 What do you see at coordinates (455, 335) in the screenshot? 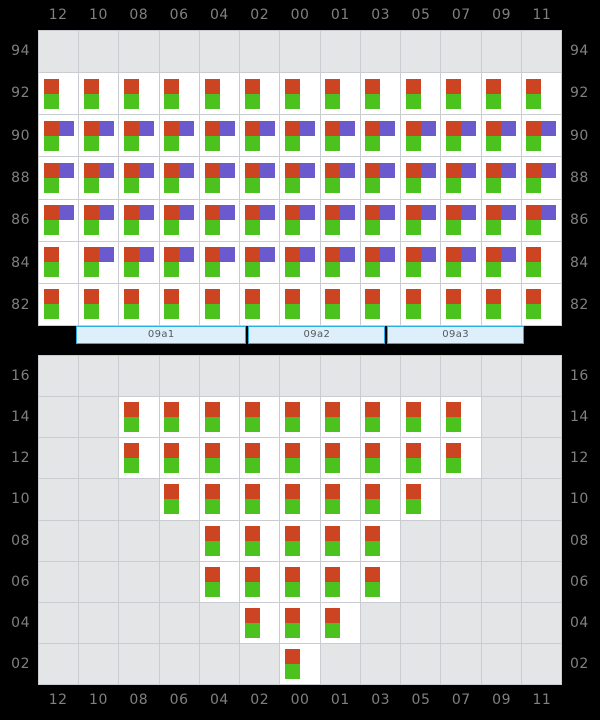
I see `group-bar-09a3: 09a3` at bounding box center [455, 335].